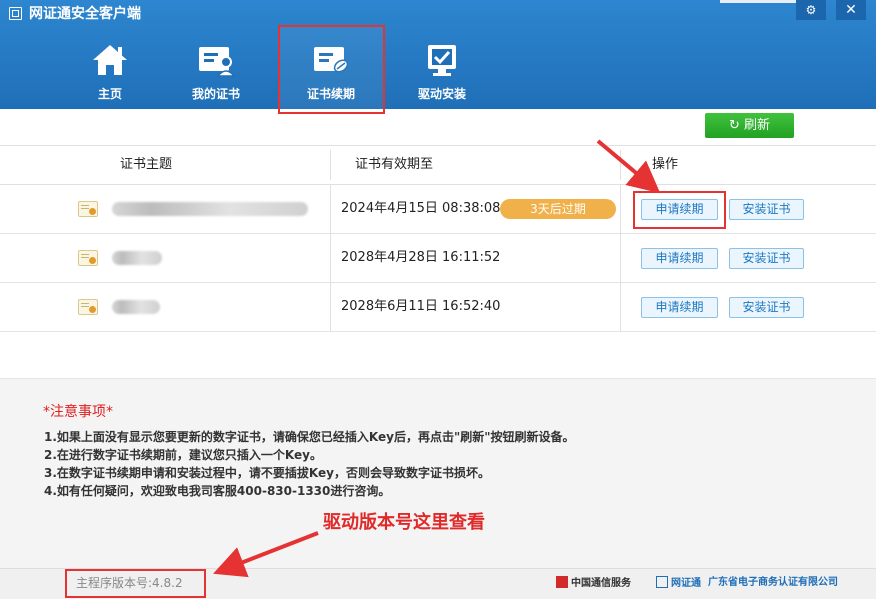 The width and height of the screenshot is (876, 599). I want to click on column-header-actions: 操作, so click(665, 164).